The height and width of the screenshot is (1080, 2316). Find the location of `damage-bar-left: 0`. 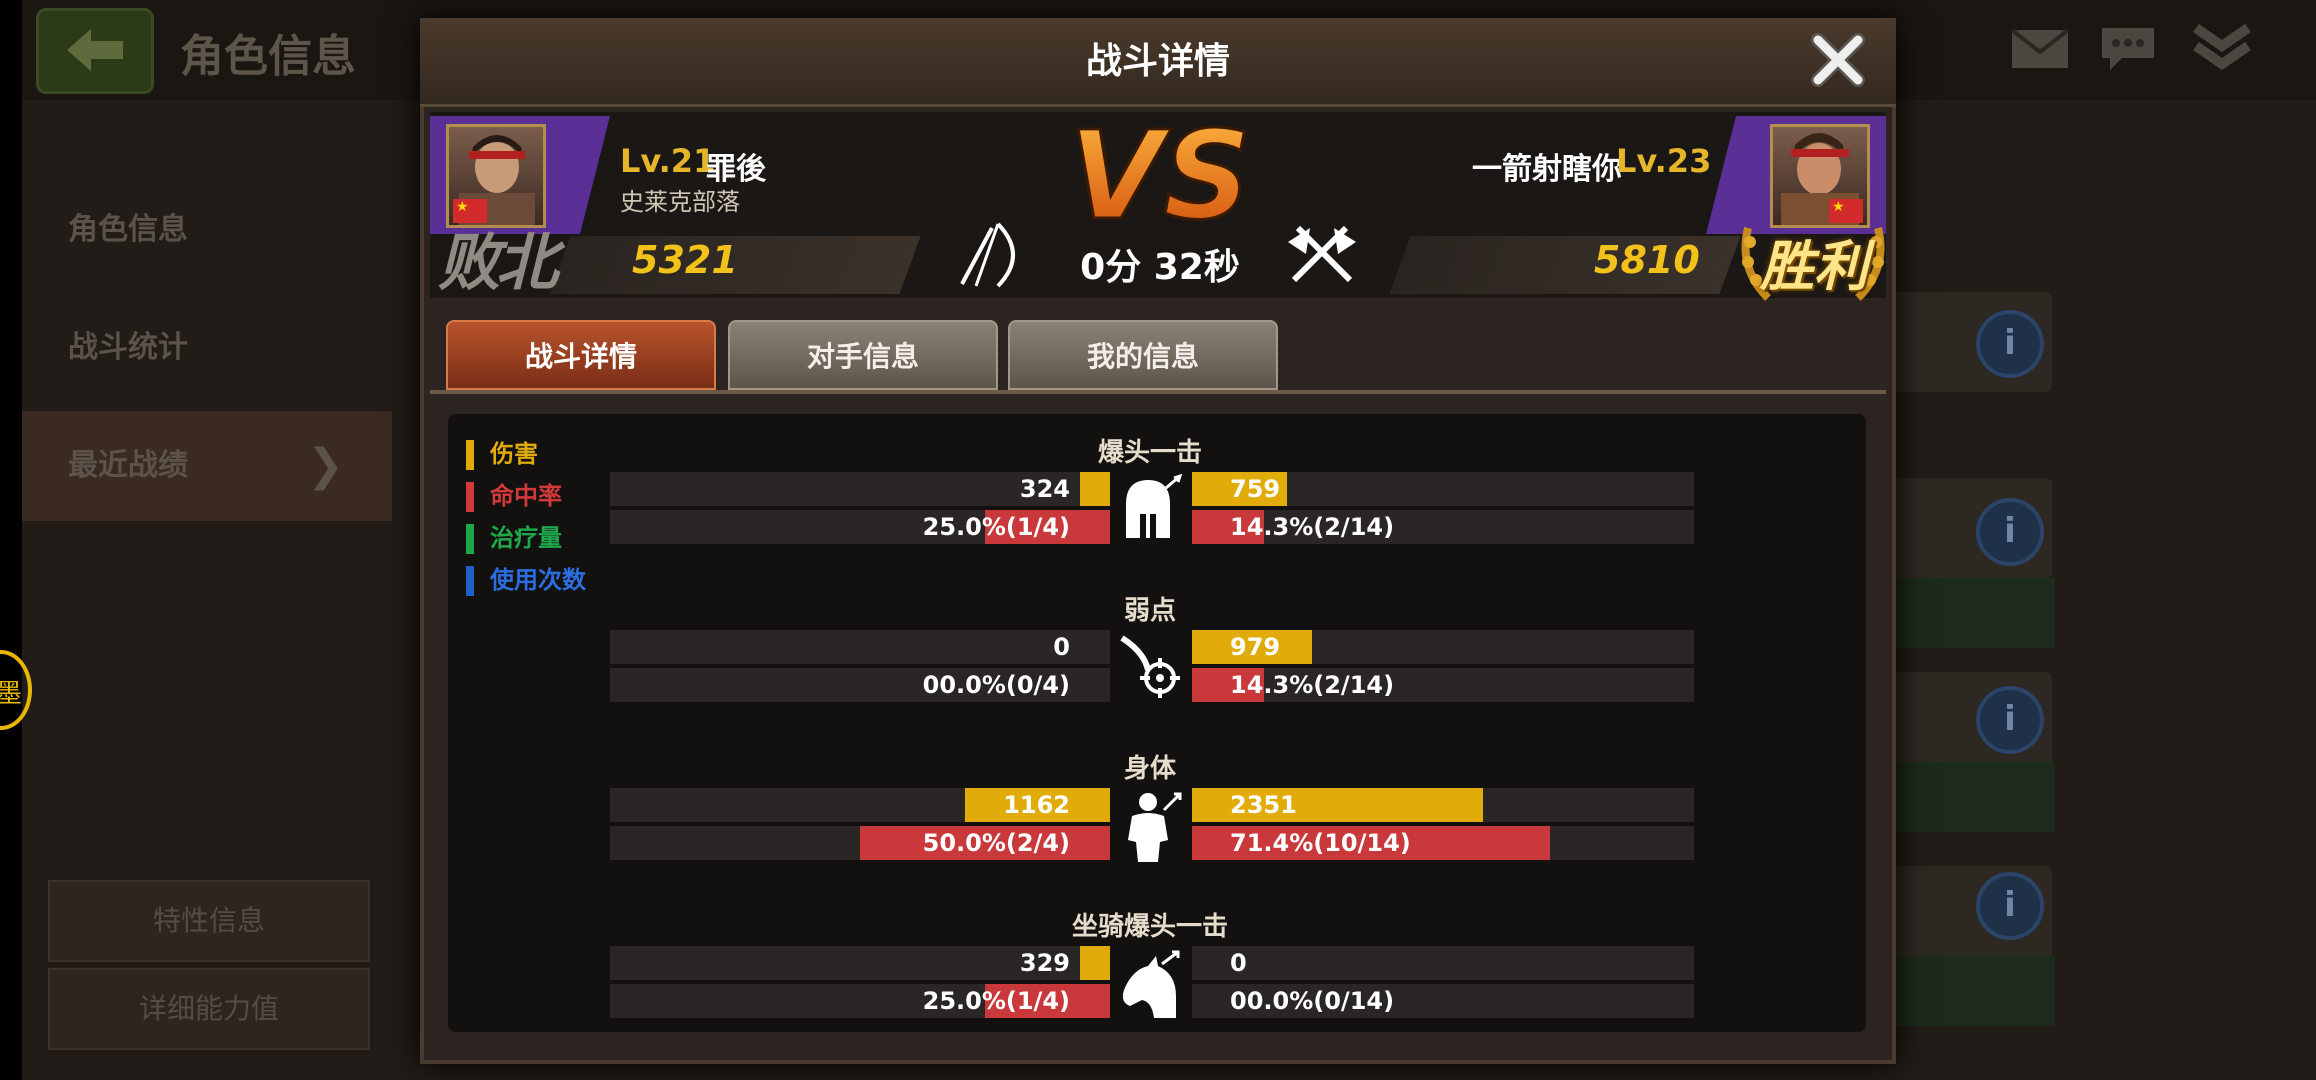

damage-bar-left: 0 is located at coordinates (860, 647).